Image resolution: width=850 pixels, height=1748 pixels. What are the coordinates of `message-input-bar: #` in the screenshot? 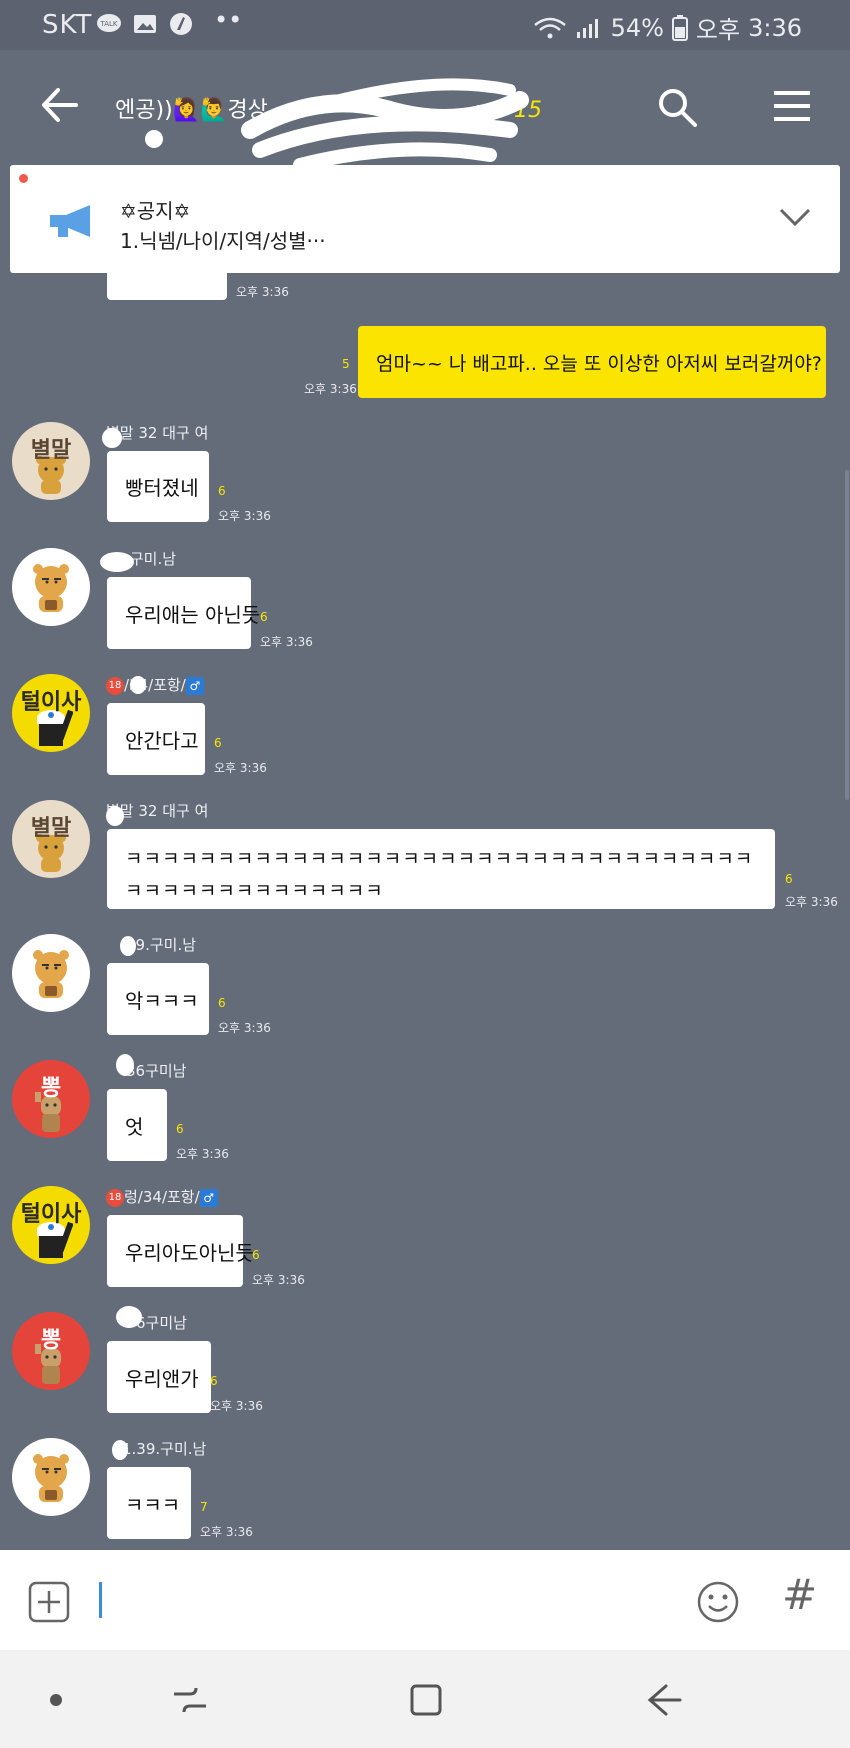 It's located at (425, 1600).